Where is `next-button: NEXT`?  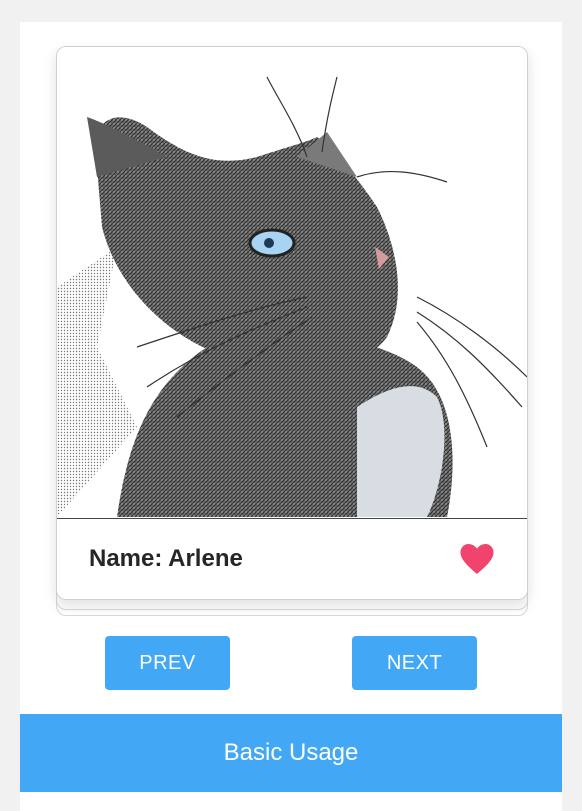
next-button: NEXT is located at coordinates (414, 663).